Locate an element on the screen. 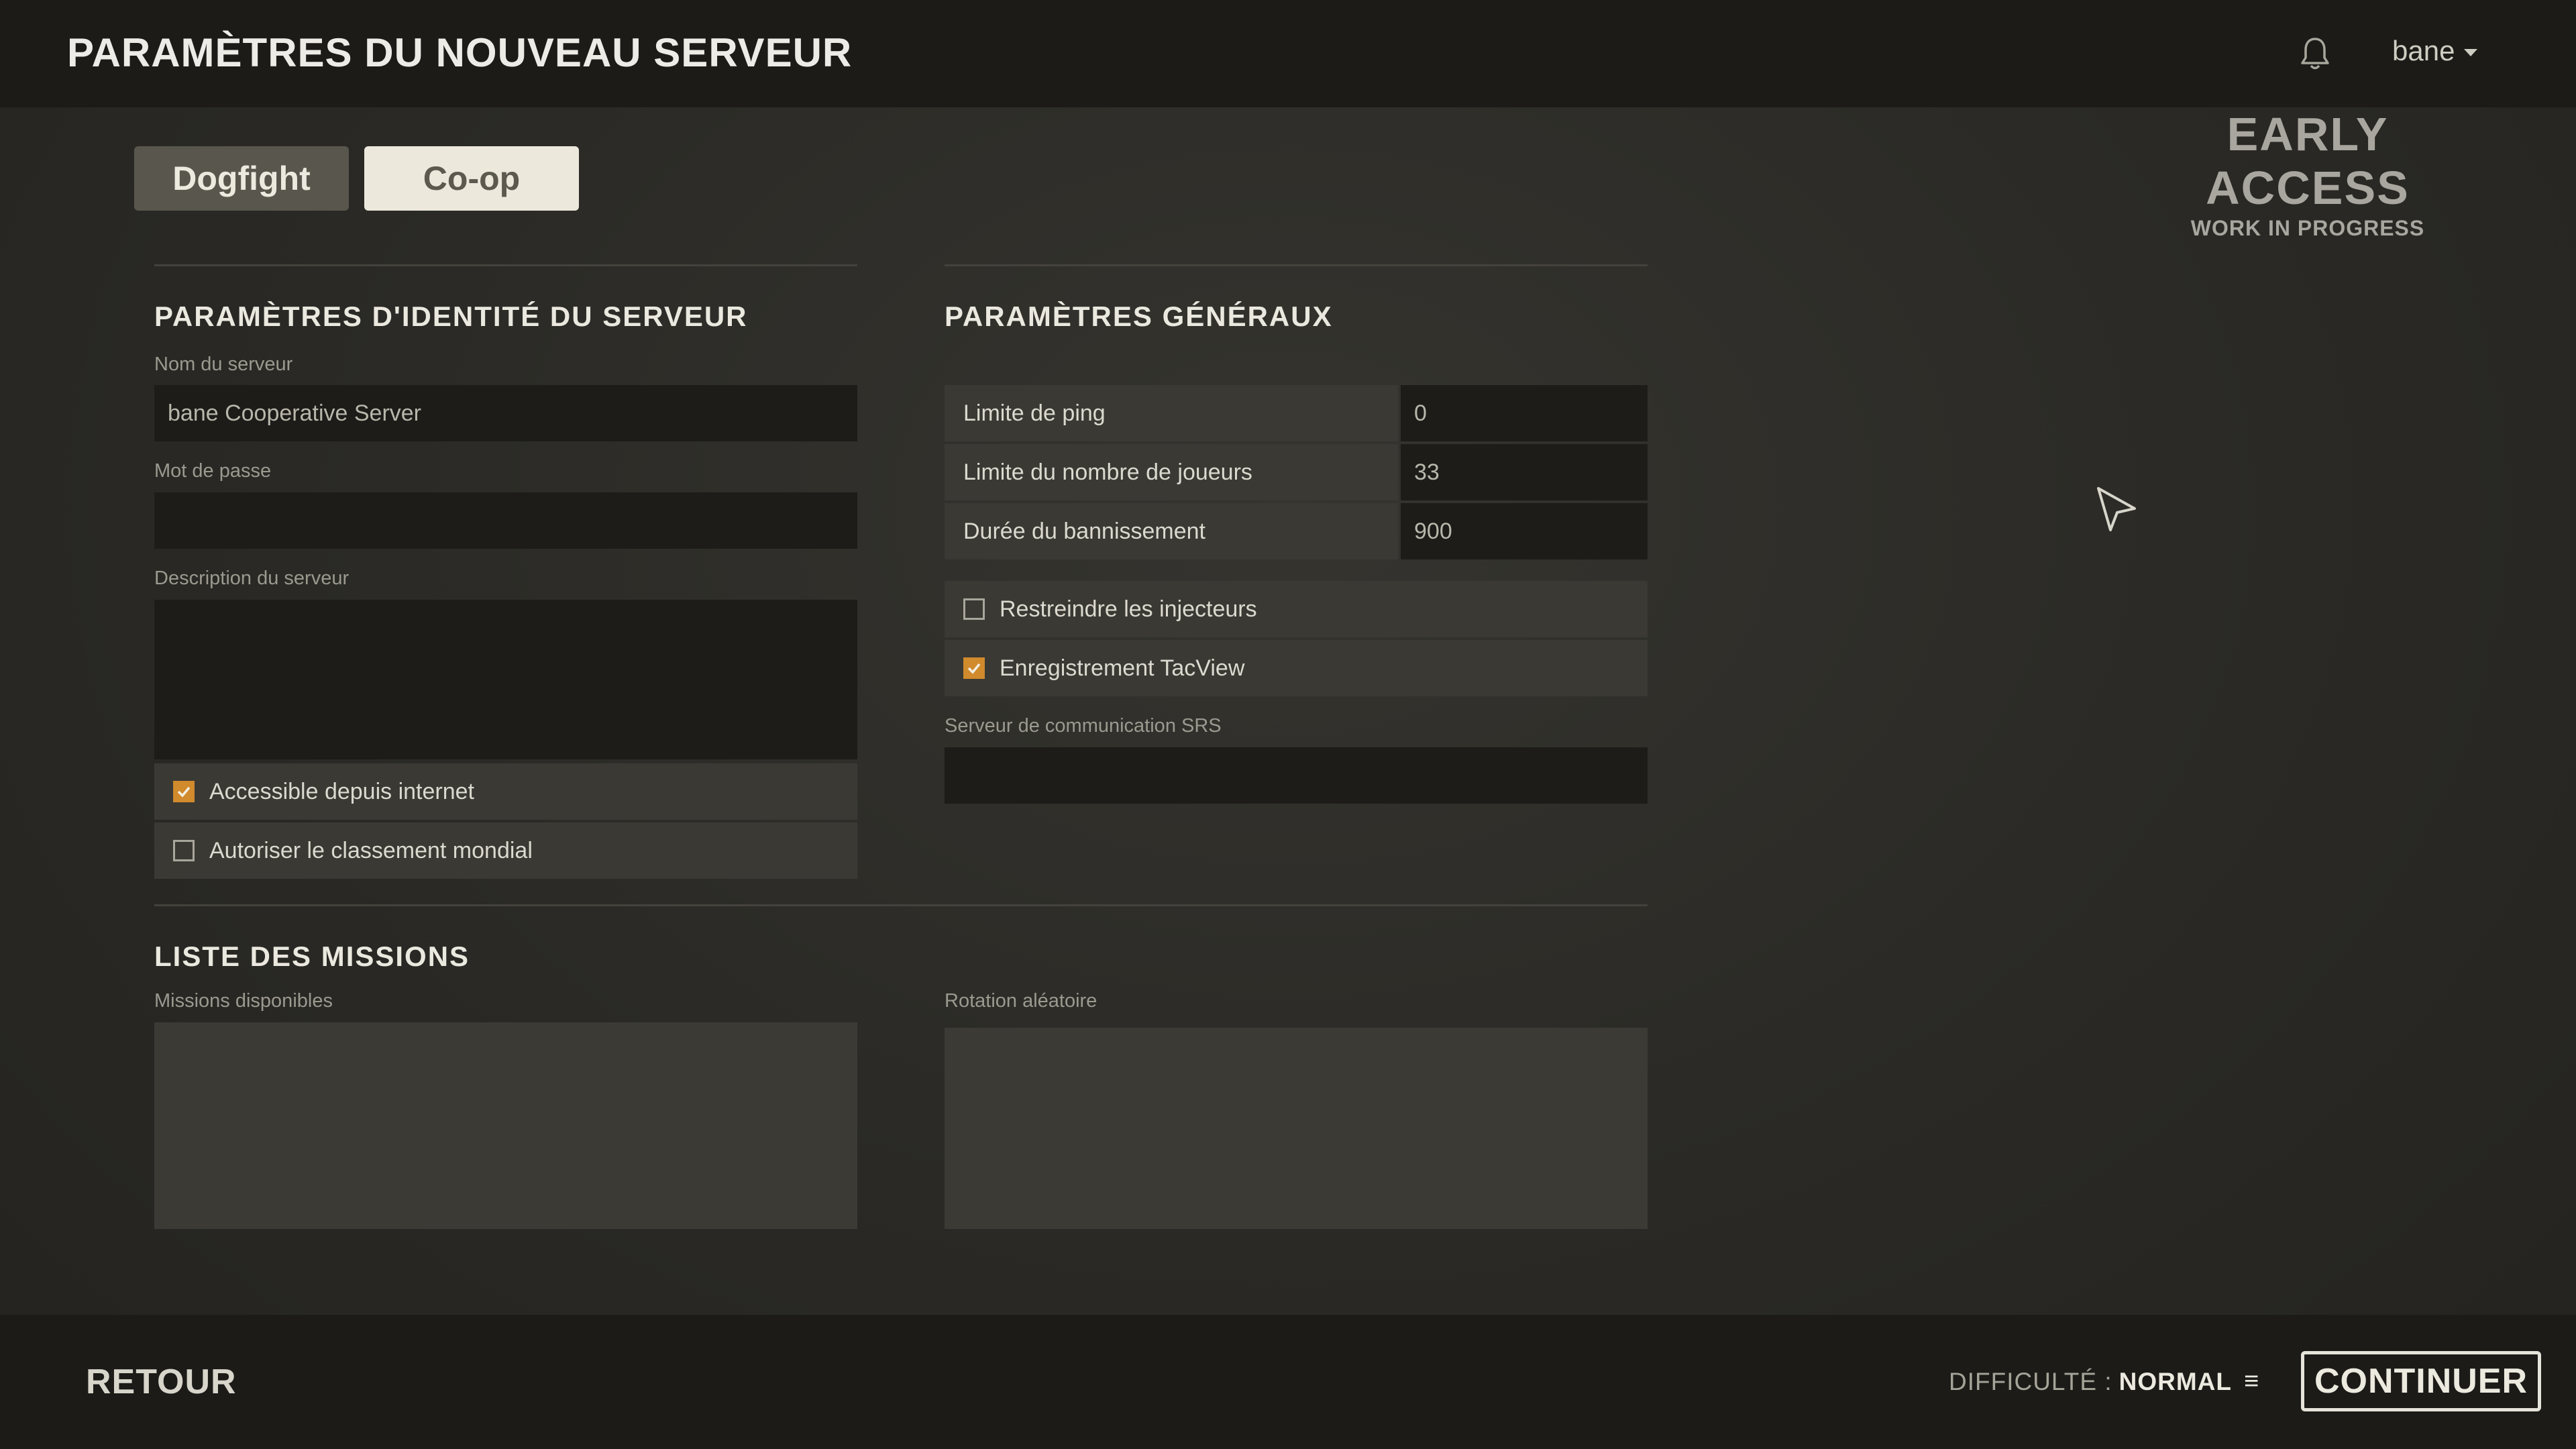  ban-duration-row: Durée du bannissement 900 is located at coordinates (1296, 531).